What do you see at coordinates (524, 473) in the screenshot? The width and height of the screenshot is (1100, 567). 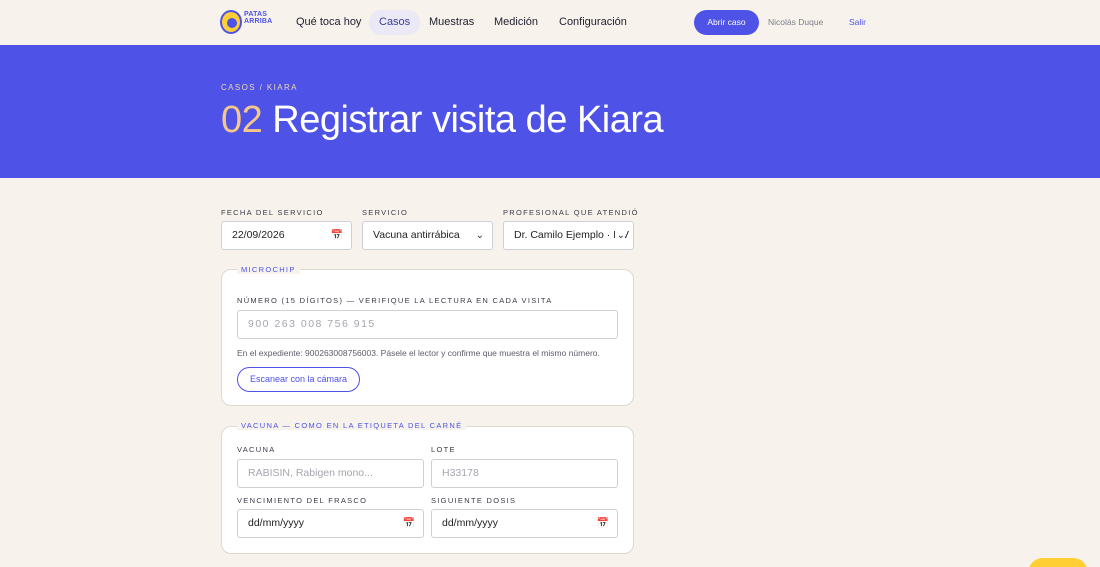 I see `lot-input: H33178` at bounding box center [524, 473].